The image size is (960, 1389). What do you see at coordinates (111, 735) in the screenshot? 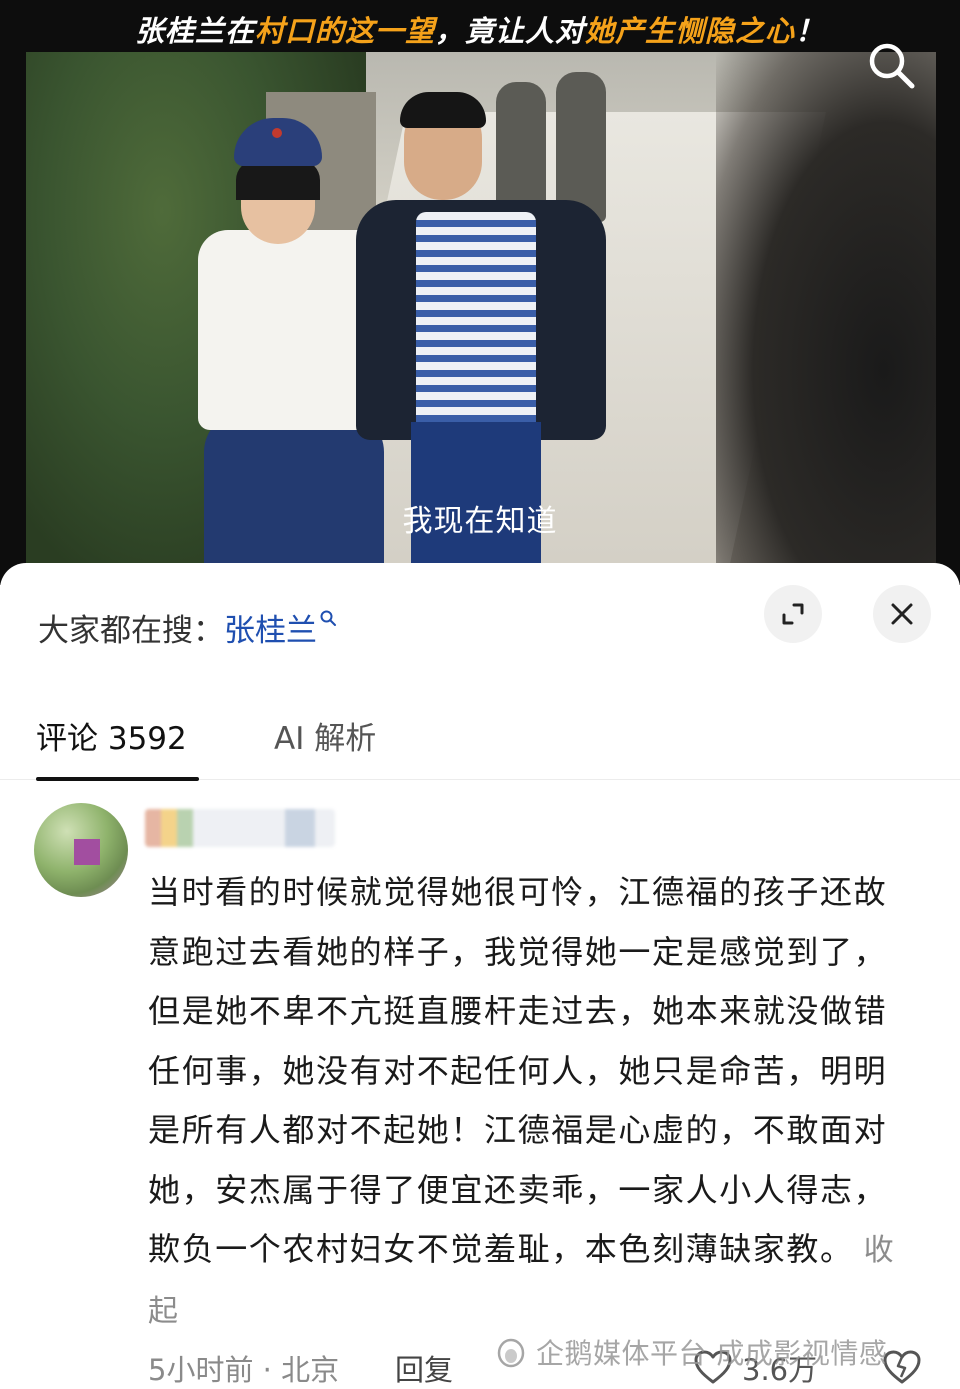
I see `tab-comments: 评论 3592` at bounding box center [111, 735].